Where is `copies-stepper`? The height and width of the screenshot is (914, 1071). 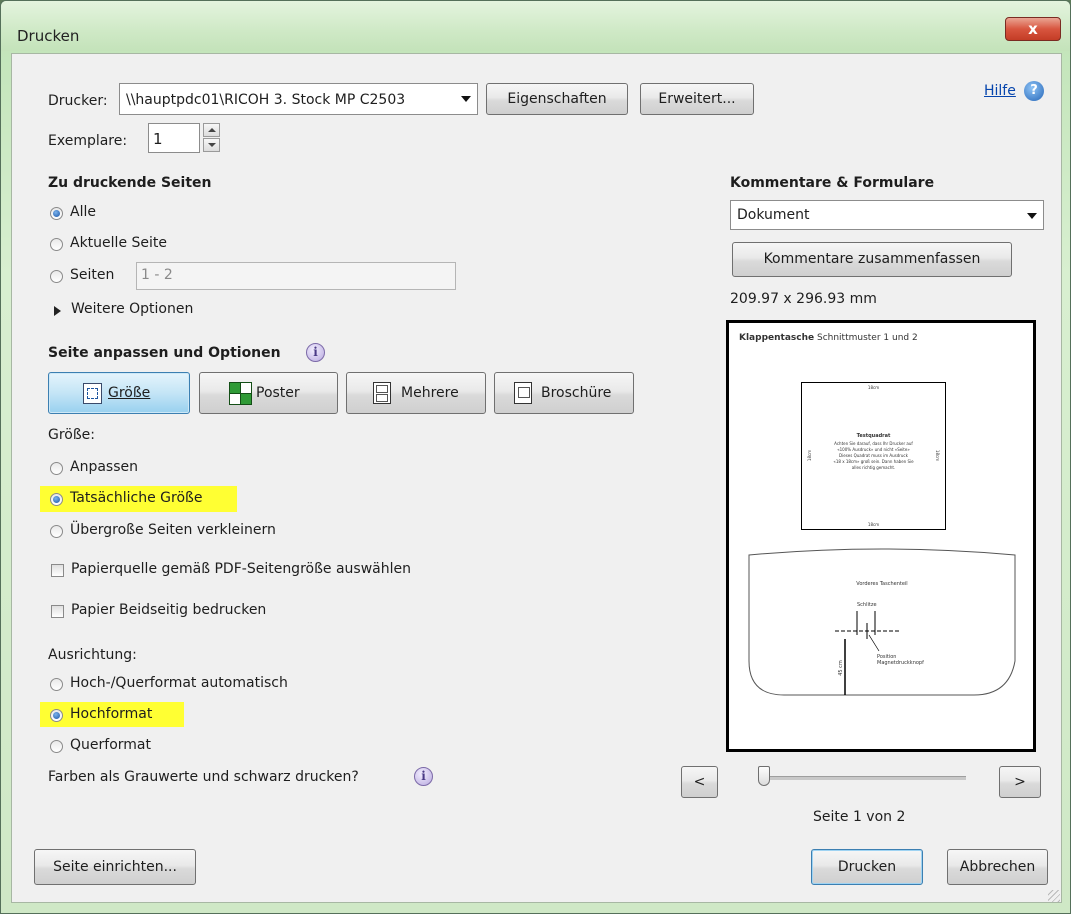 copies-stepper is located at coordinates (211, 138).